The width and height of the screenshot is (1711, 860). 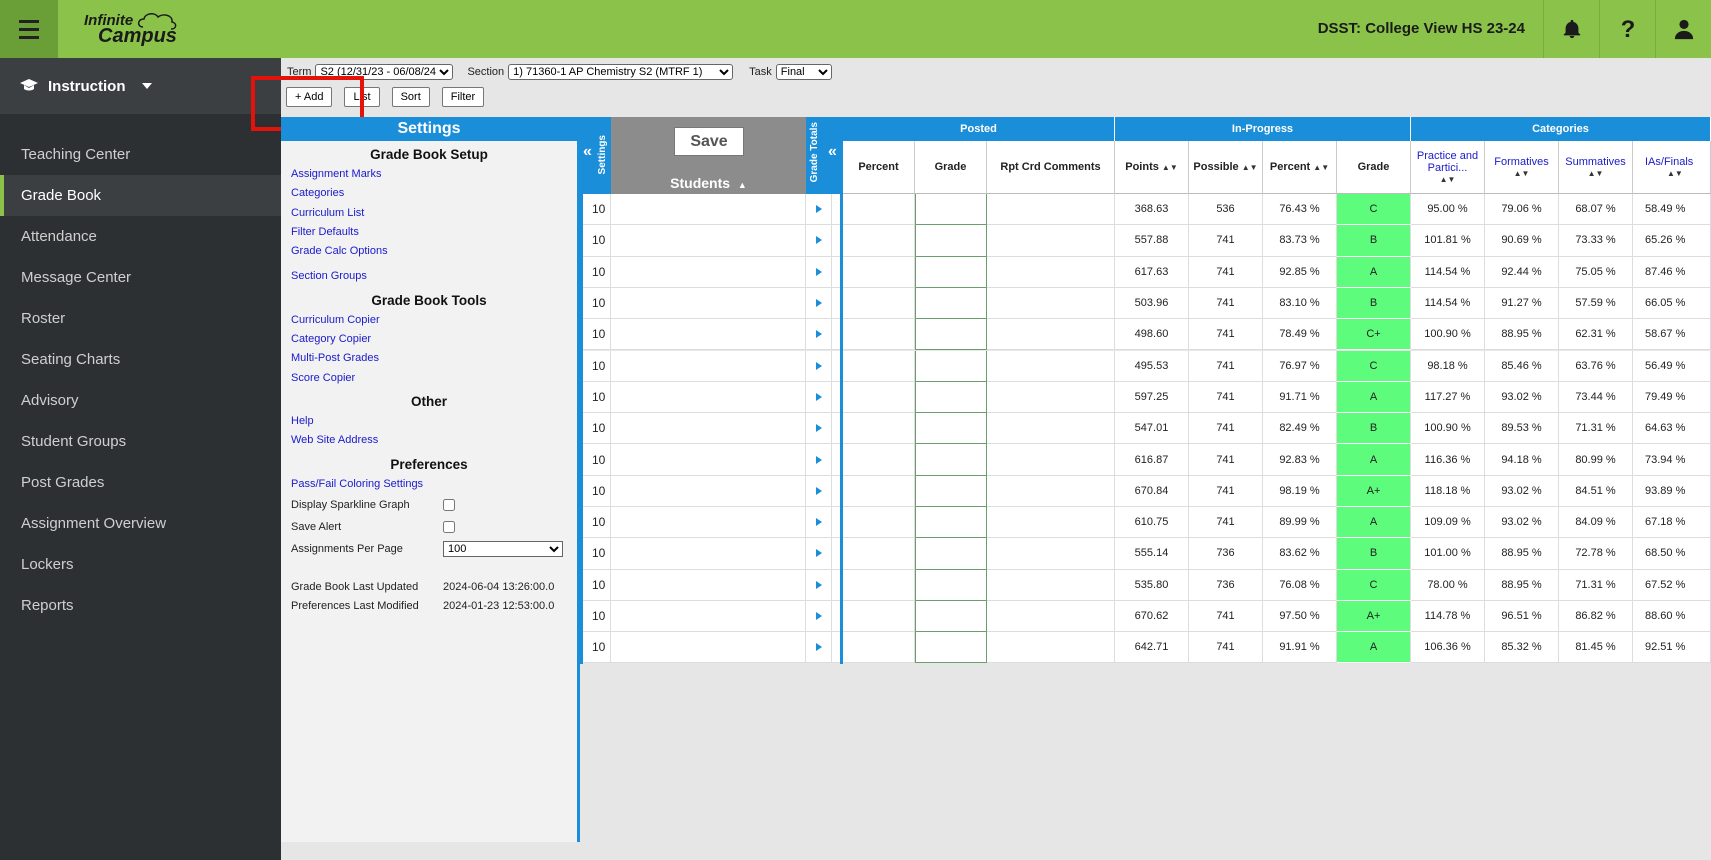 I want to click on sidebar-item-assignment-overview: Assignment Overview, so click(x=140, y=523).